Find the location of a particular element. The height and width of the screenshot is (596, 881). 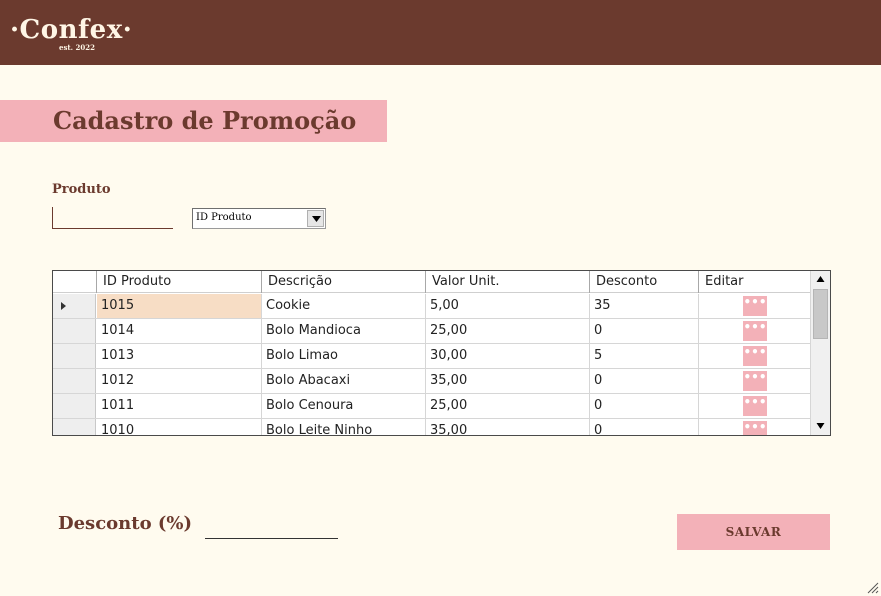

table-row: 1010 Bolo Leite Ninho 35,00 0 ••• is located at coordinates (431, 427).